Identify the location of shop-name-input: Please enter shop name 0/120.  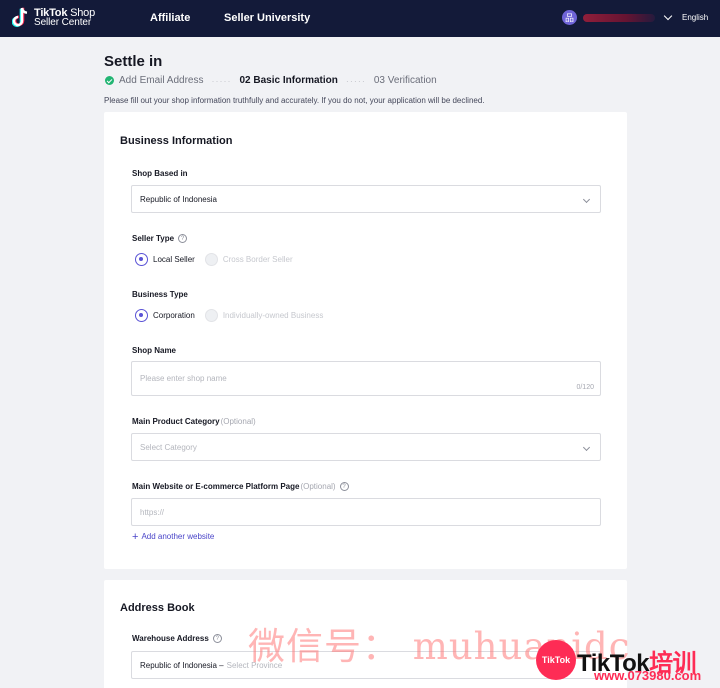
(366, 378).